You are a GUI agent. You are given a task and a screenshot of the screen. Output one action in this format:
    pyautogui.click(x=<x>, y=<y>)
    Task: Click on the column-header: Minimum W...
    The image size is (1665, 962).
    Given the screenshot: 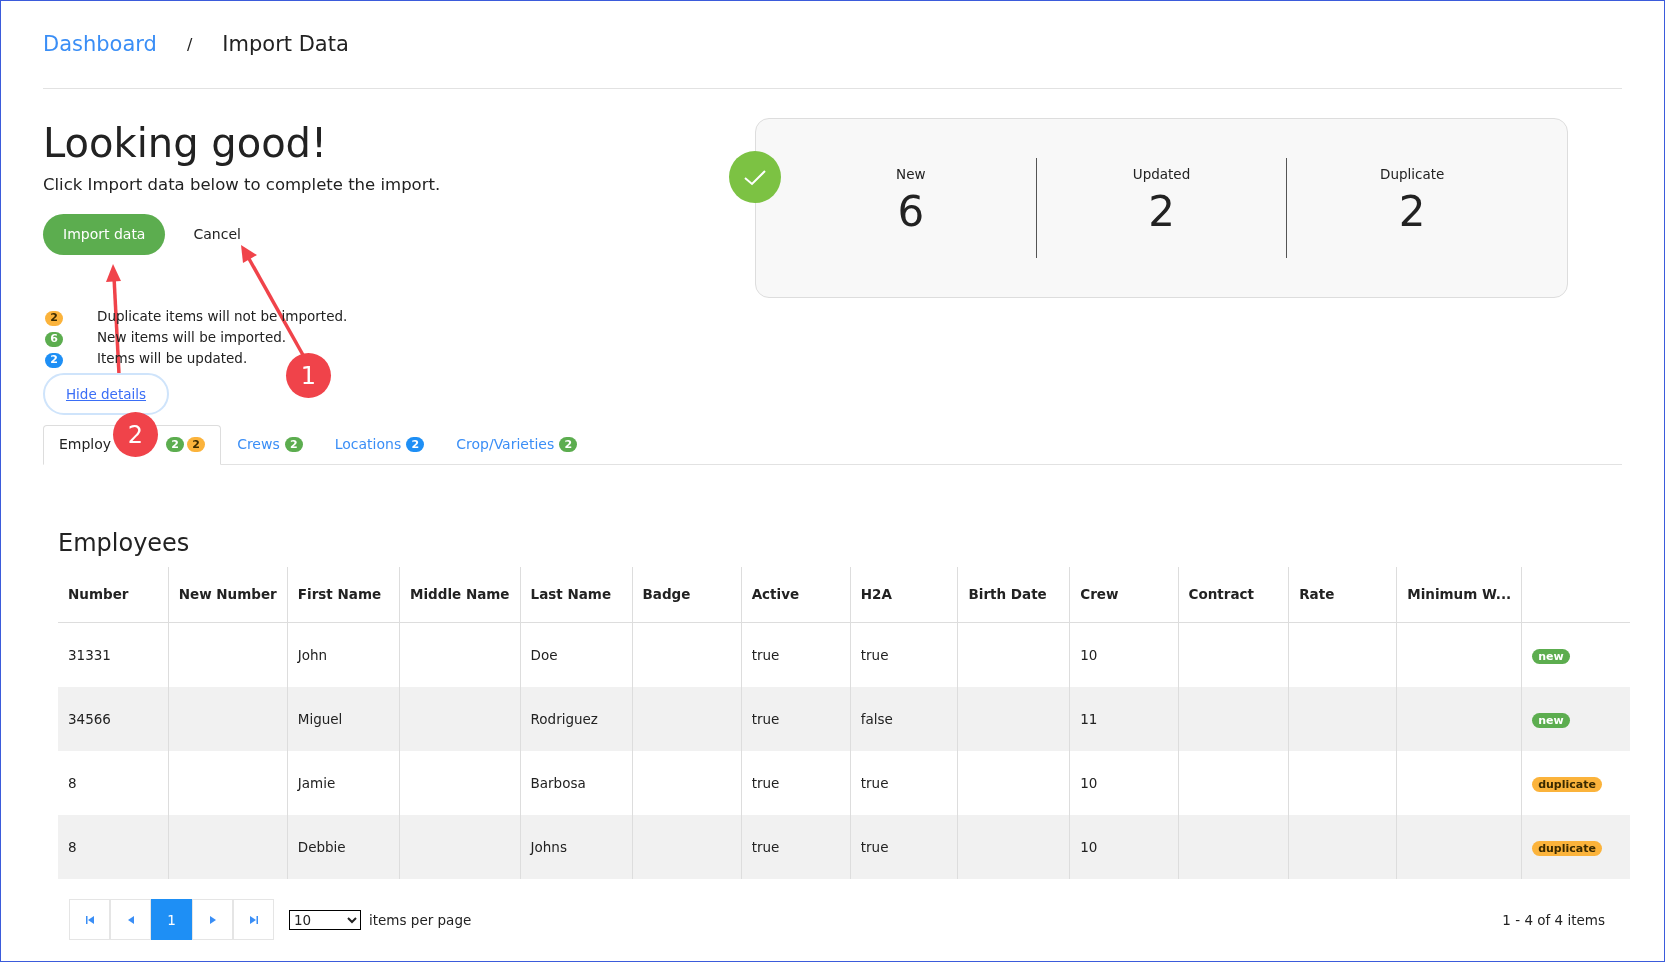 What is the action you would take?
    pyautogui.click(x=1459, y=594)
    